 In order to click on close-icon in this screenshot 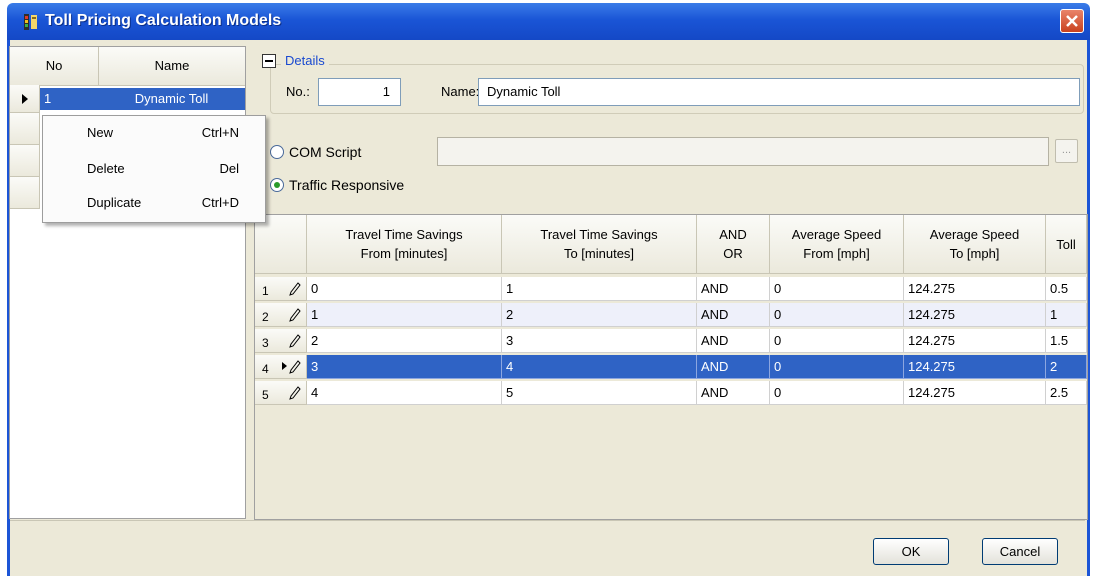, I will do `click(1072, 21)`.